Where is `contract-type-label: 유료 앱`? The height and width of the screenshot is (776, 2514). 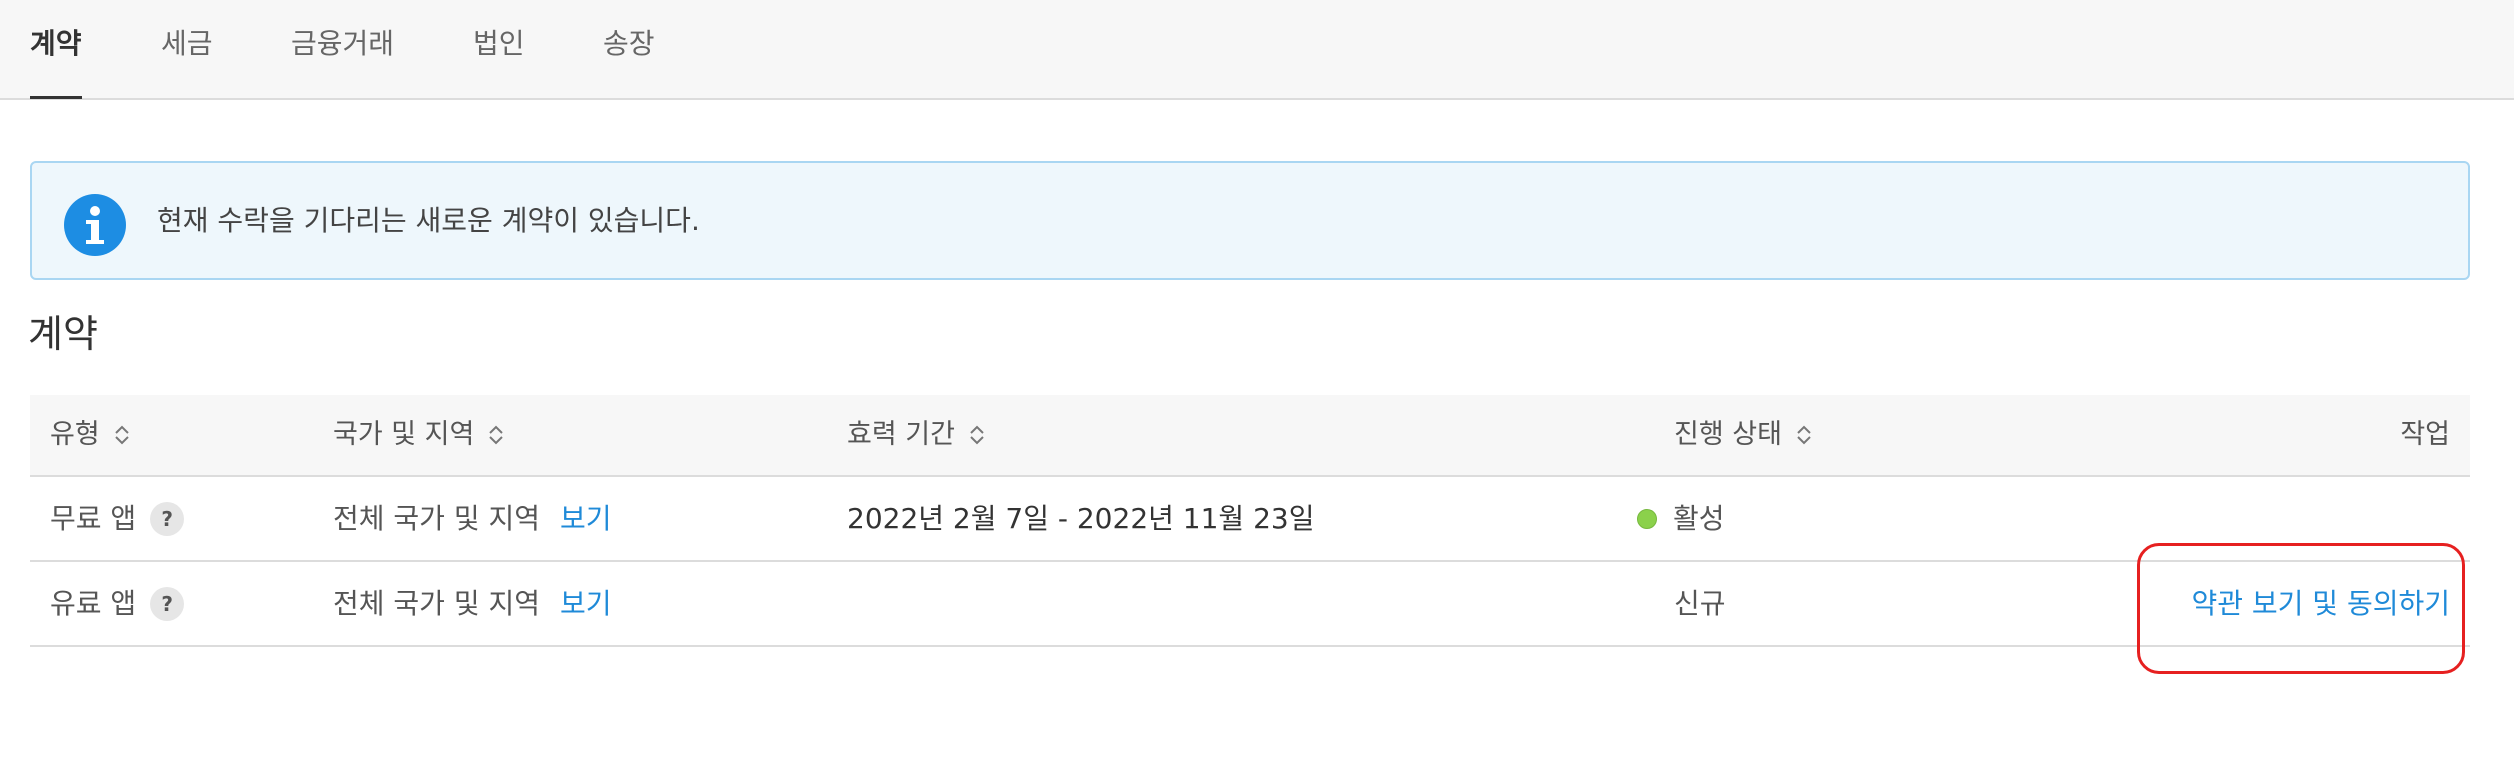 contract-type-label: 유료 앱 is located at coordinates (93, 603).